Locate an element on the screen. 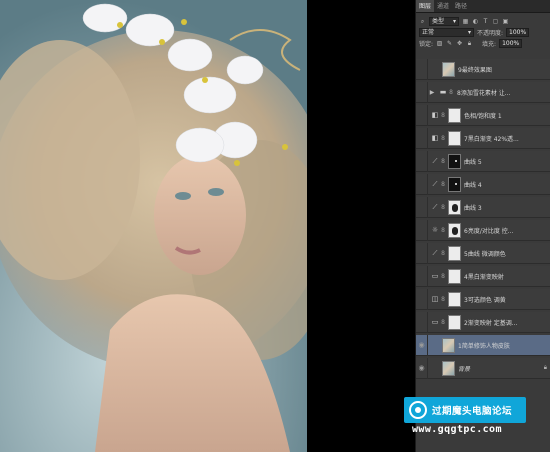 Image resolution: width=550 pixels, height=452 pixels. lock-label: 锁定: is located at coordinates (426, 44).